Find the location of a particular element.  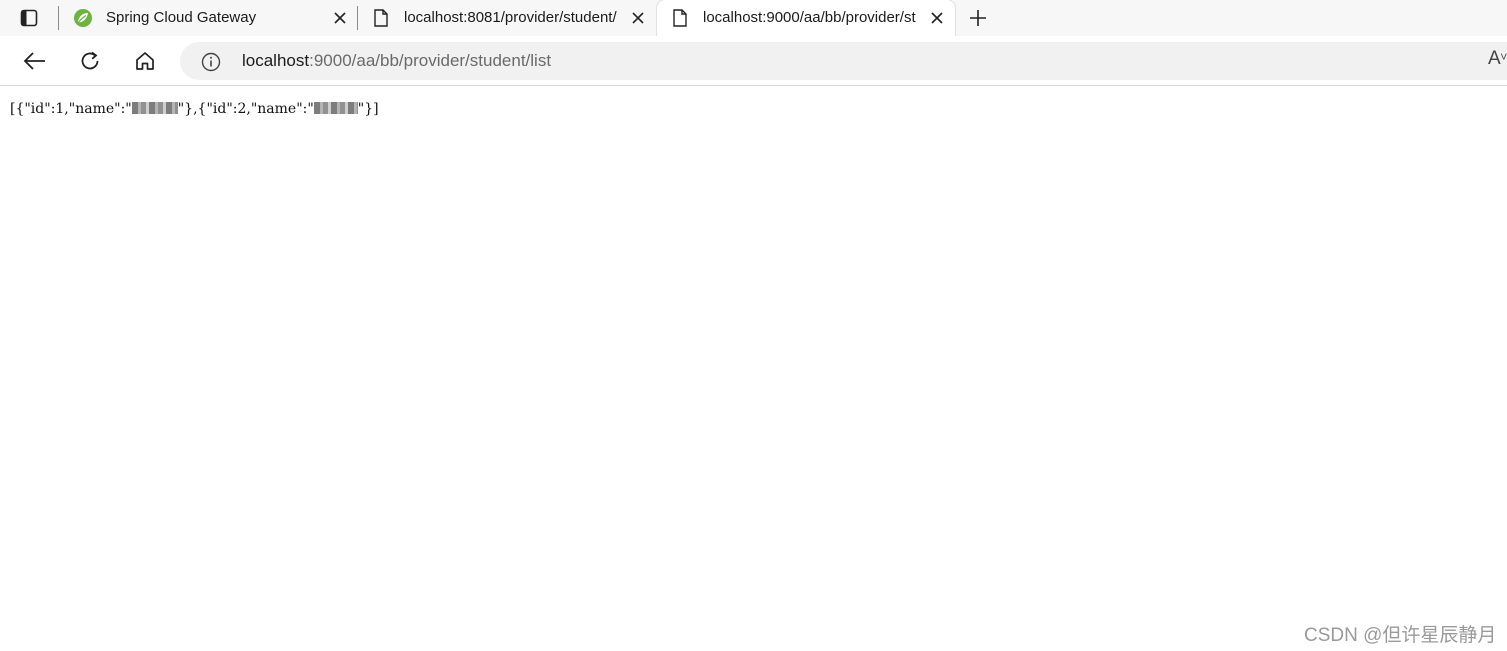

tab-title: localhost:9000/aa/bb/provider/st is located at coordinates (809, 17).